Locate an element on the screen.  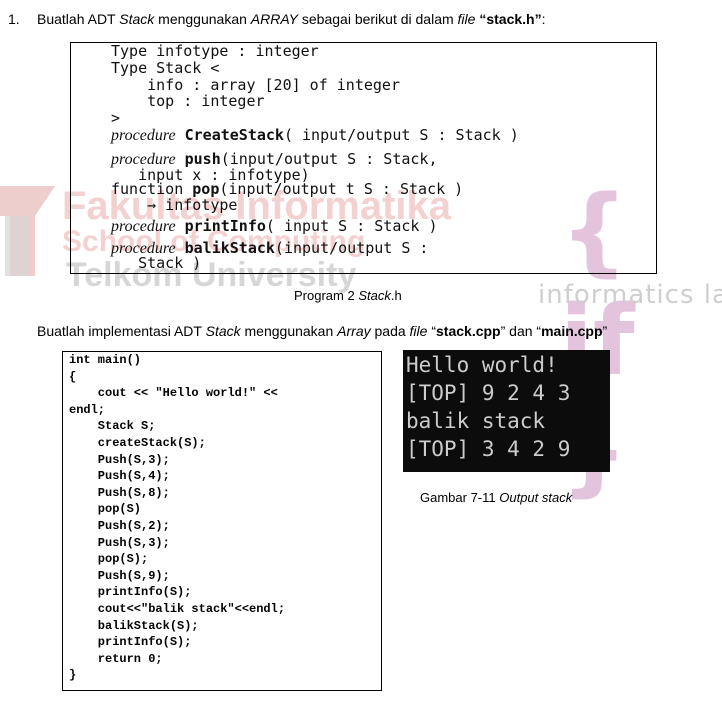
pop-return: → infotype is located at coordinates (174, 205).